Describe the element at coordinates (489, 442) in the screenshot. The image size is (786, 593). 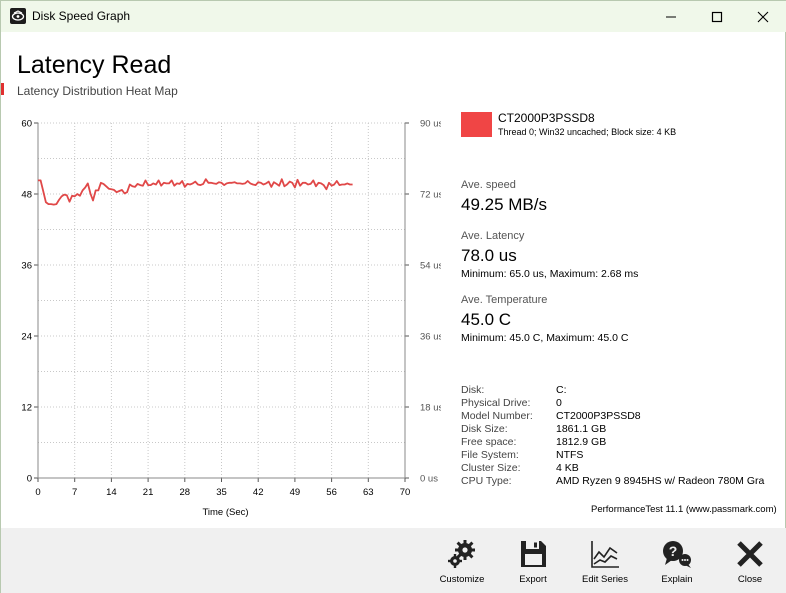
I see `info-key: Free space:` at that location.